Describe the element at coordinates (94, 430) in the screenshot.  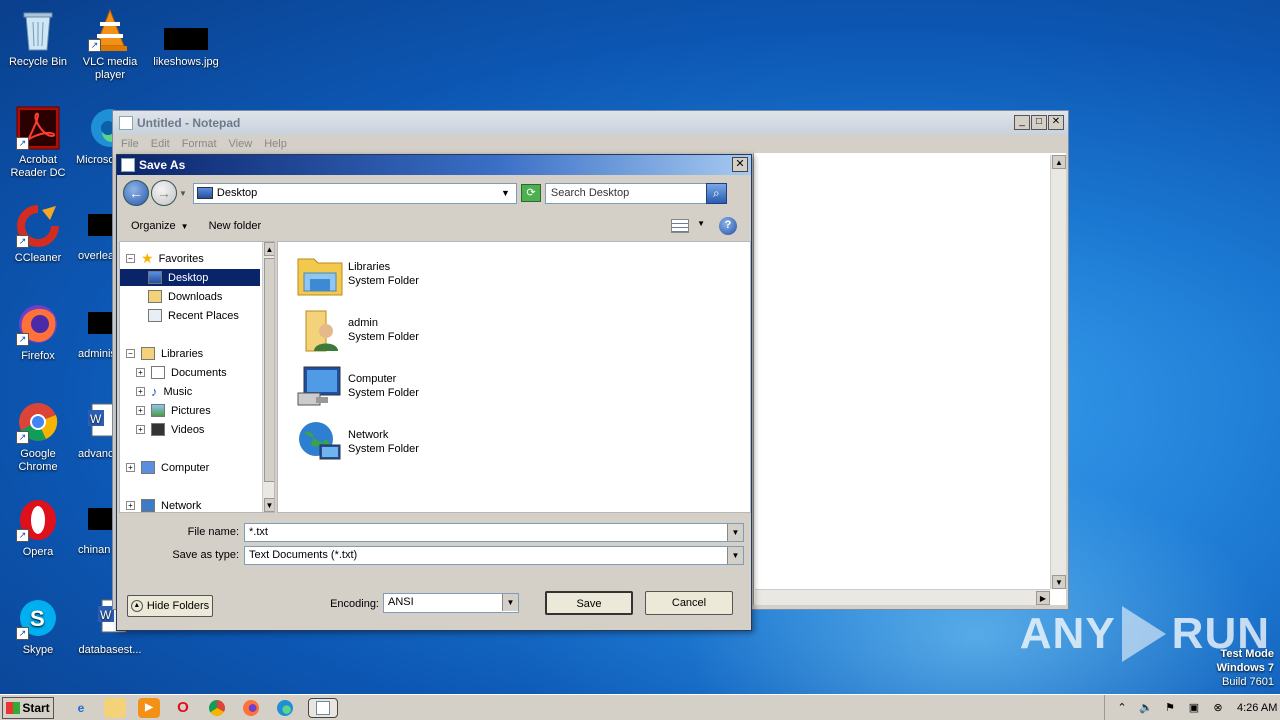
I see `desktop-icon-advanc: W advanc` at that location.